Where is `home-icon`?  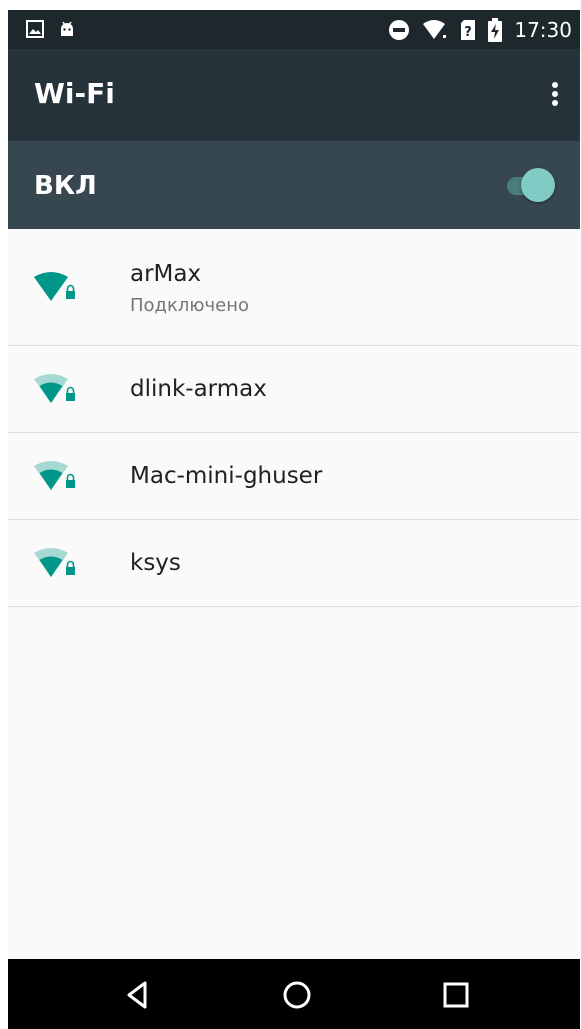
home-icon is located at coordinates (297, 995).